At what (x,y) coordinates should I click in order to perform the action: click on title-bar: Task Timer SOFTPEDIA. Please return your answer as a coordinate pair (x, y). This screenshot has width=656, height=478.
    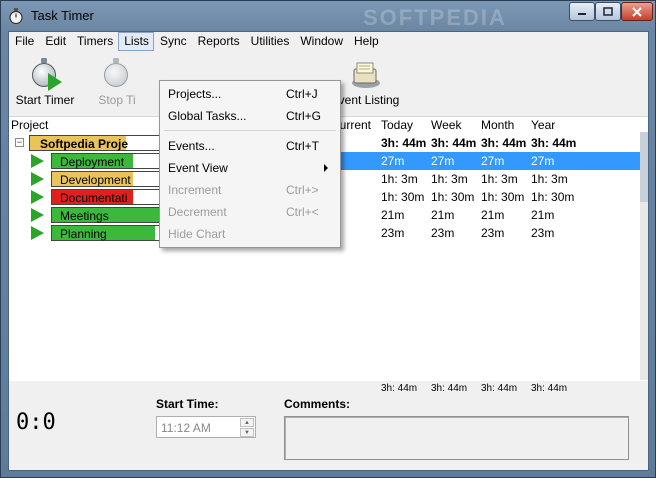
    Looking at the image, I should click on (328, 16).